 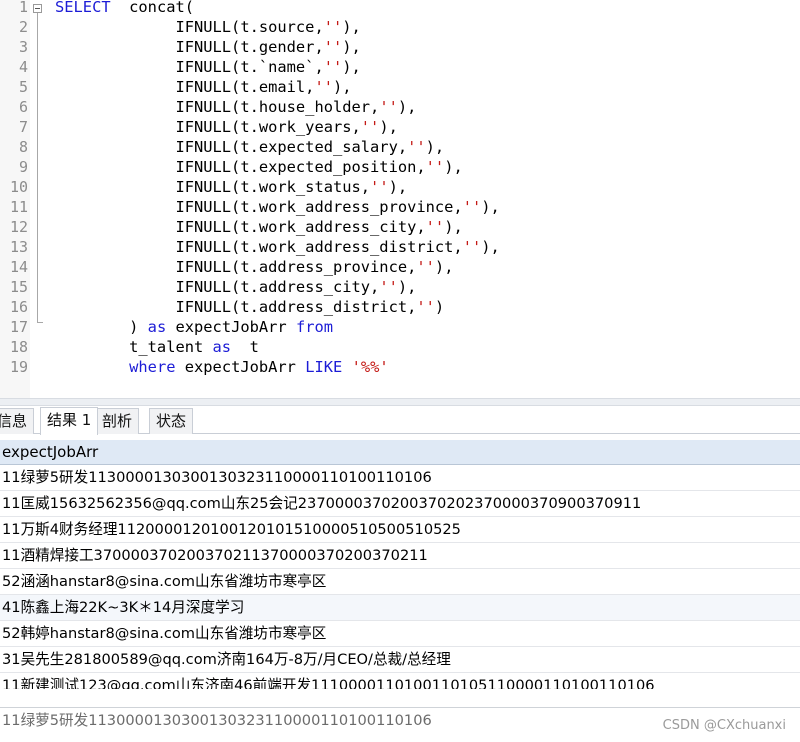 I want to click on table-row: 52涵涵hanstar8@sina.com山东省潍坊市寒亭区, so click(x=400, y=582).